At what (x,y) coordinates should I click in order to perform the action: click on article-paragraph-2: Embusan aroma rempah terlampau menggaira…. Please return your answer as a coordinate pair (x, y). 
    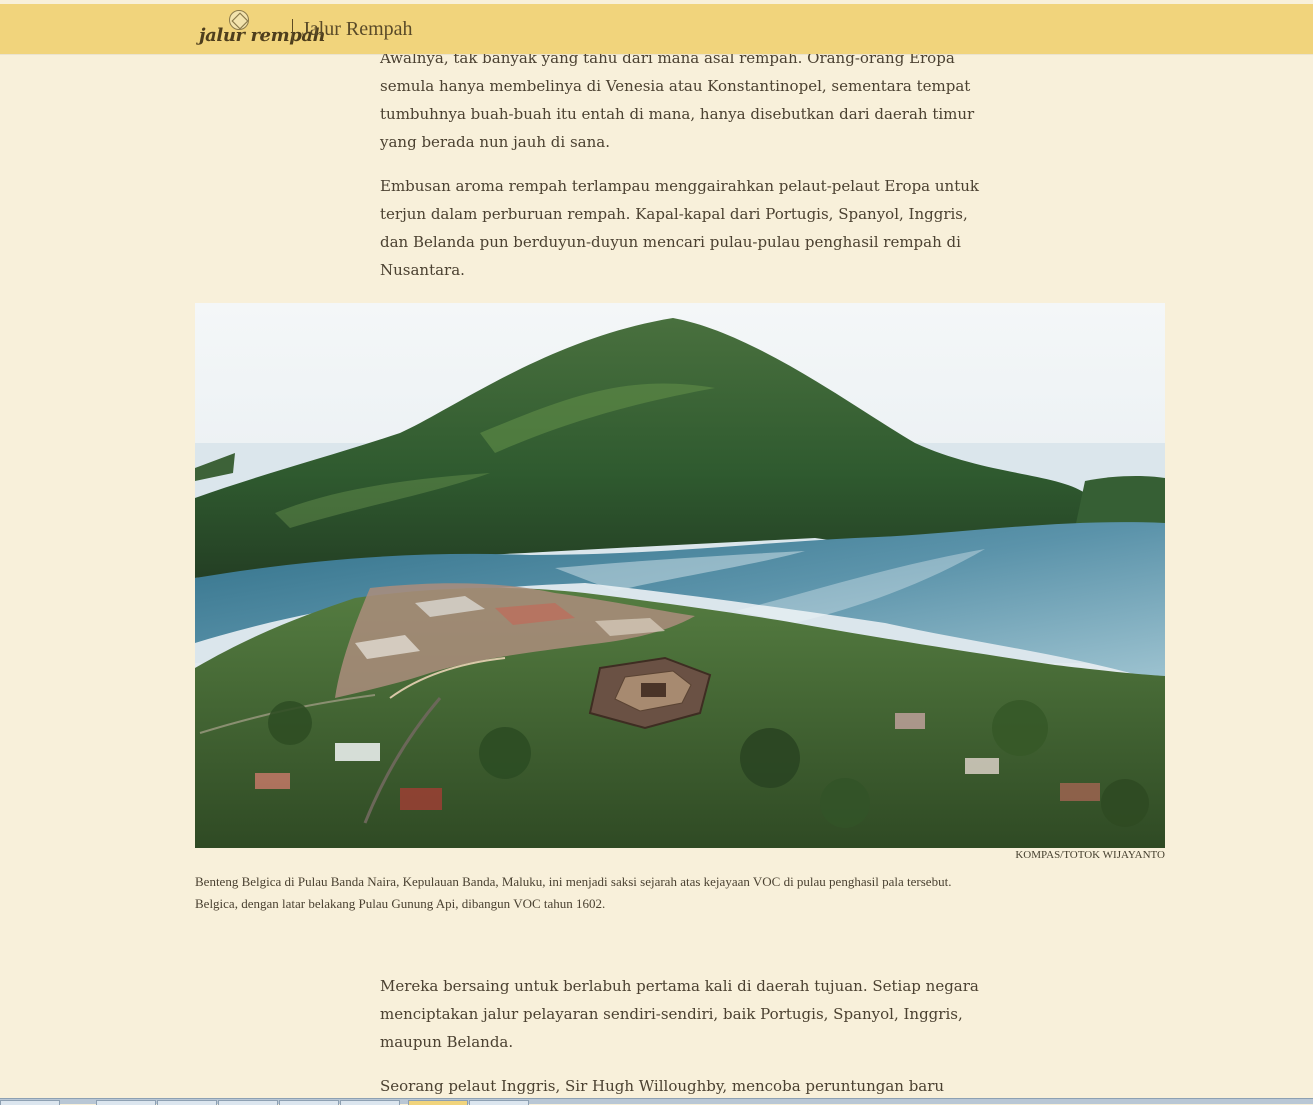
    Looking at the image, I should click on (679, 228).